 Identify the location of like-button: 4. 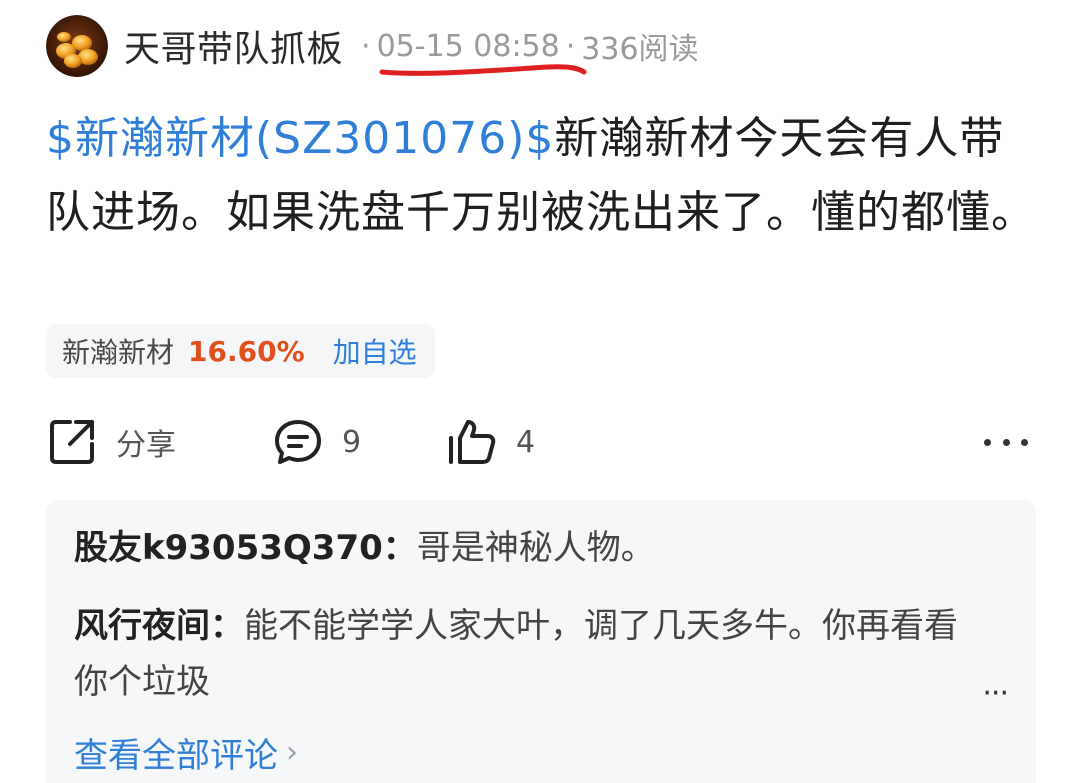
(490, 442).